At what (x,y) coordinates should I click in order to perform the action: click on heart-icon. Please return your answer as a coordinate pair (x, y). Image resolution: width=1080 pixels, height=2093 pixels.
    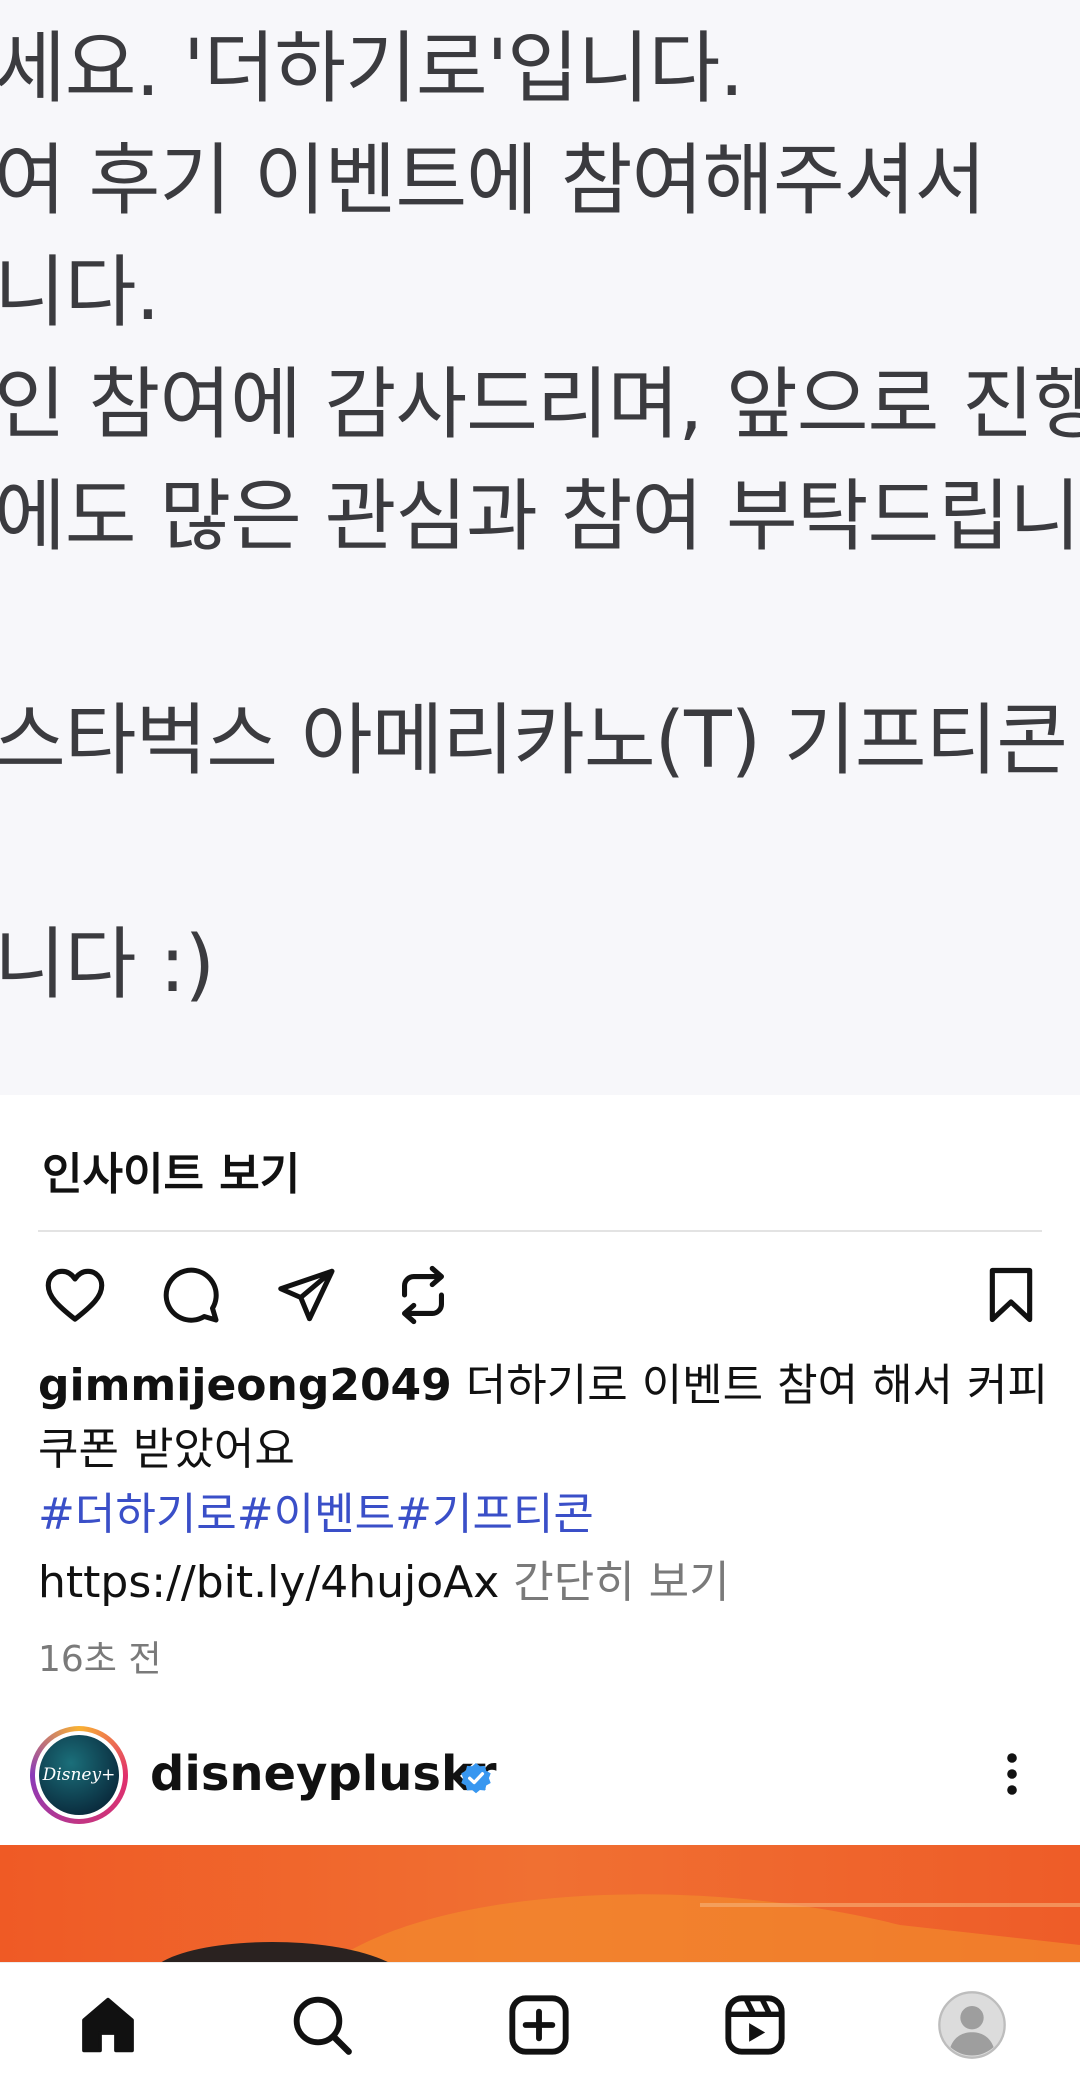
    Looking at the image, I should click on (75, 1295).